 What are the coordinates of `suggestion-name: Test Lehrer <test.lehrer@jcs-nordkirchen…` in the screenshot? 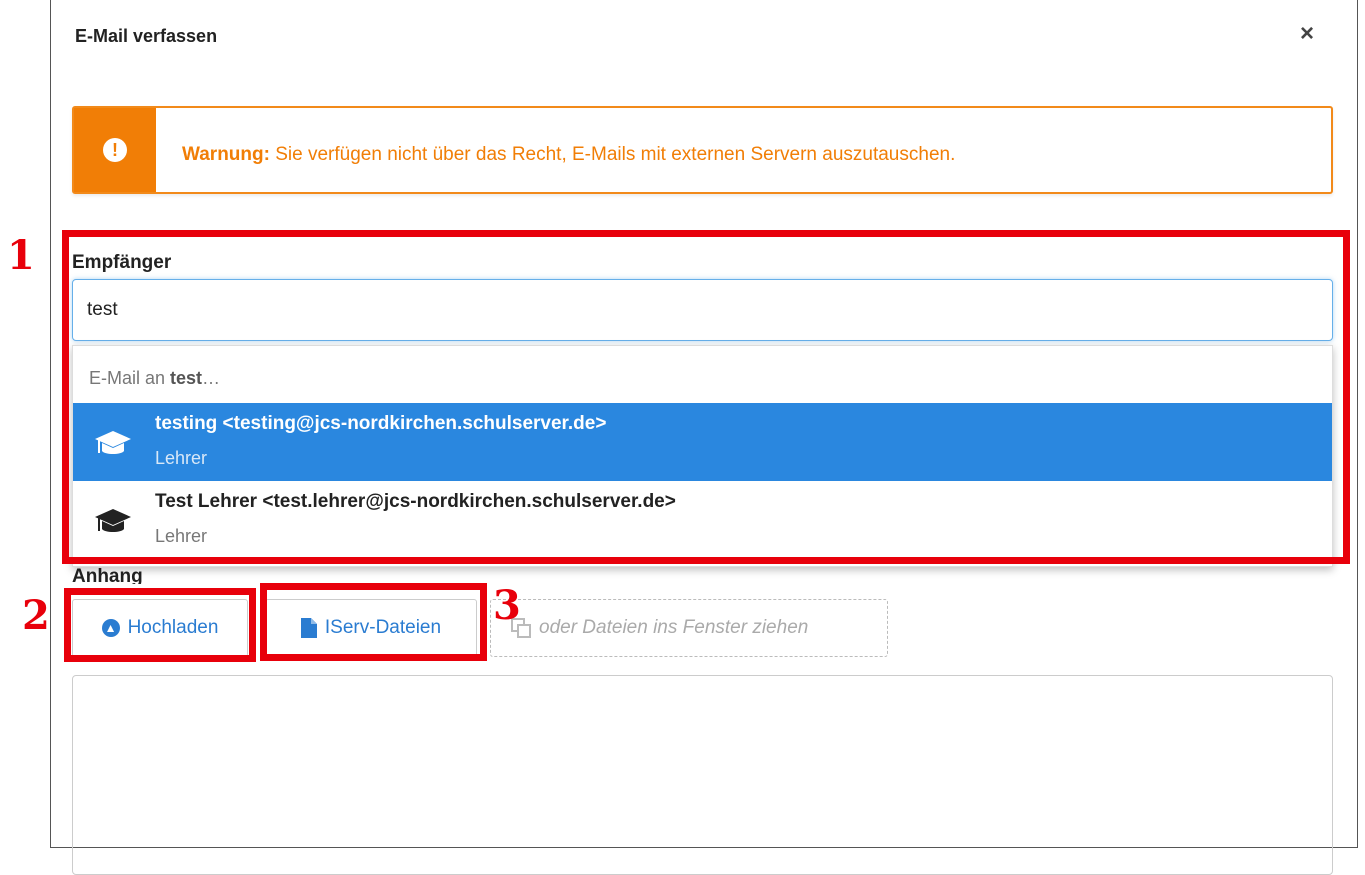 It's located at (415, 501).